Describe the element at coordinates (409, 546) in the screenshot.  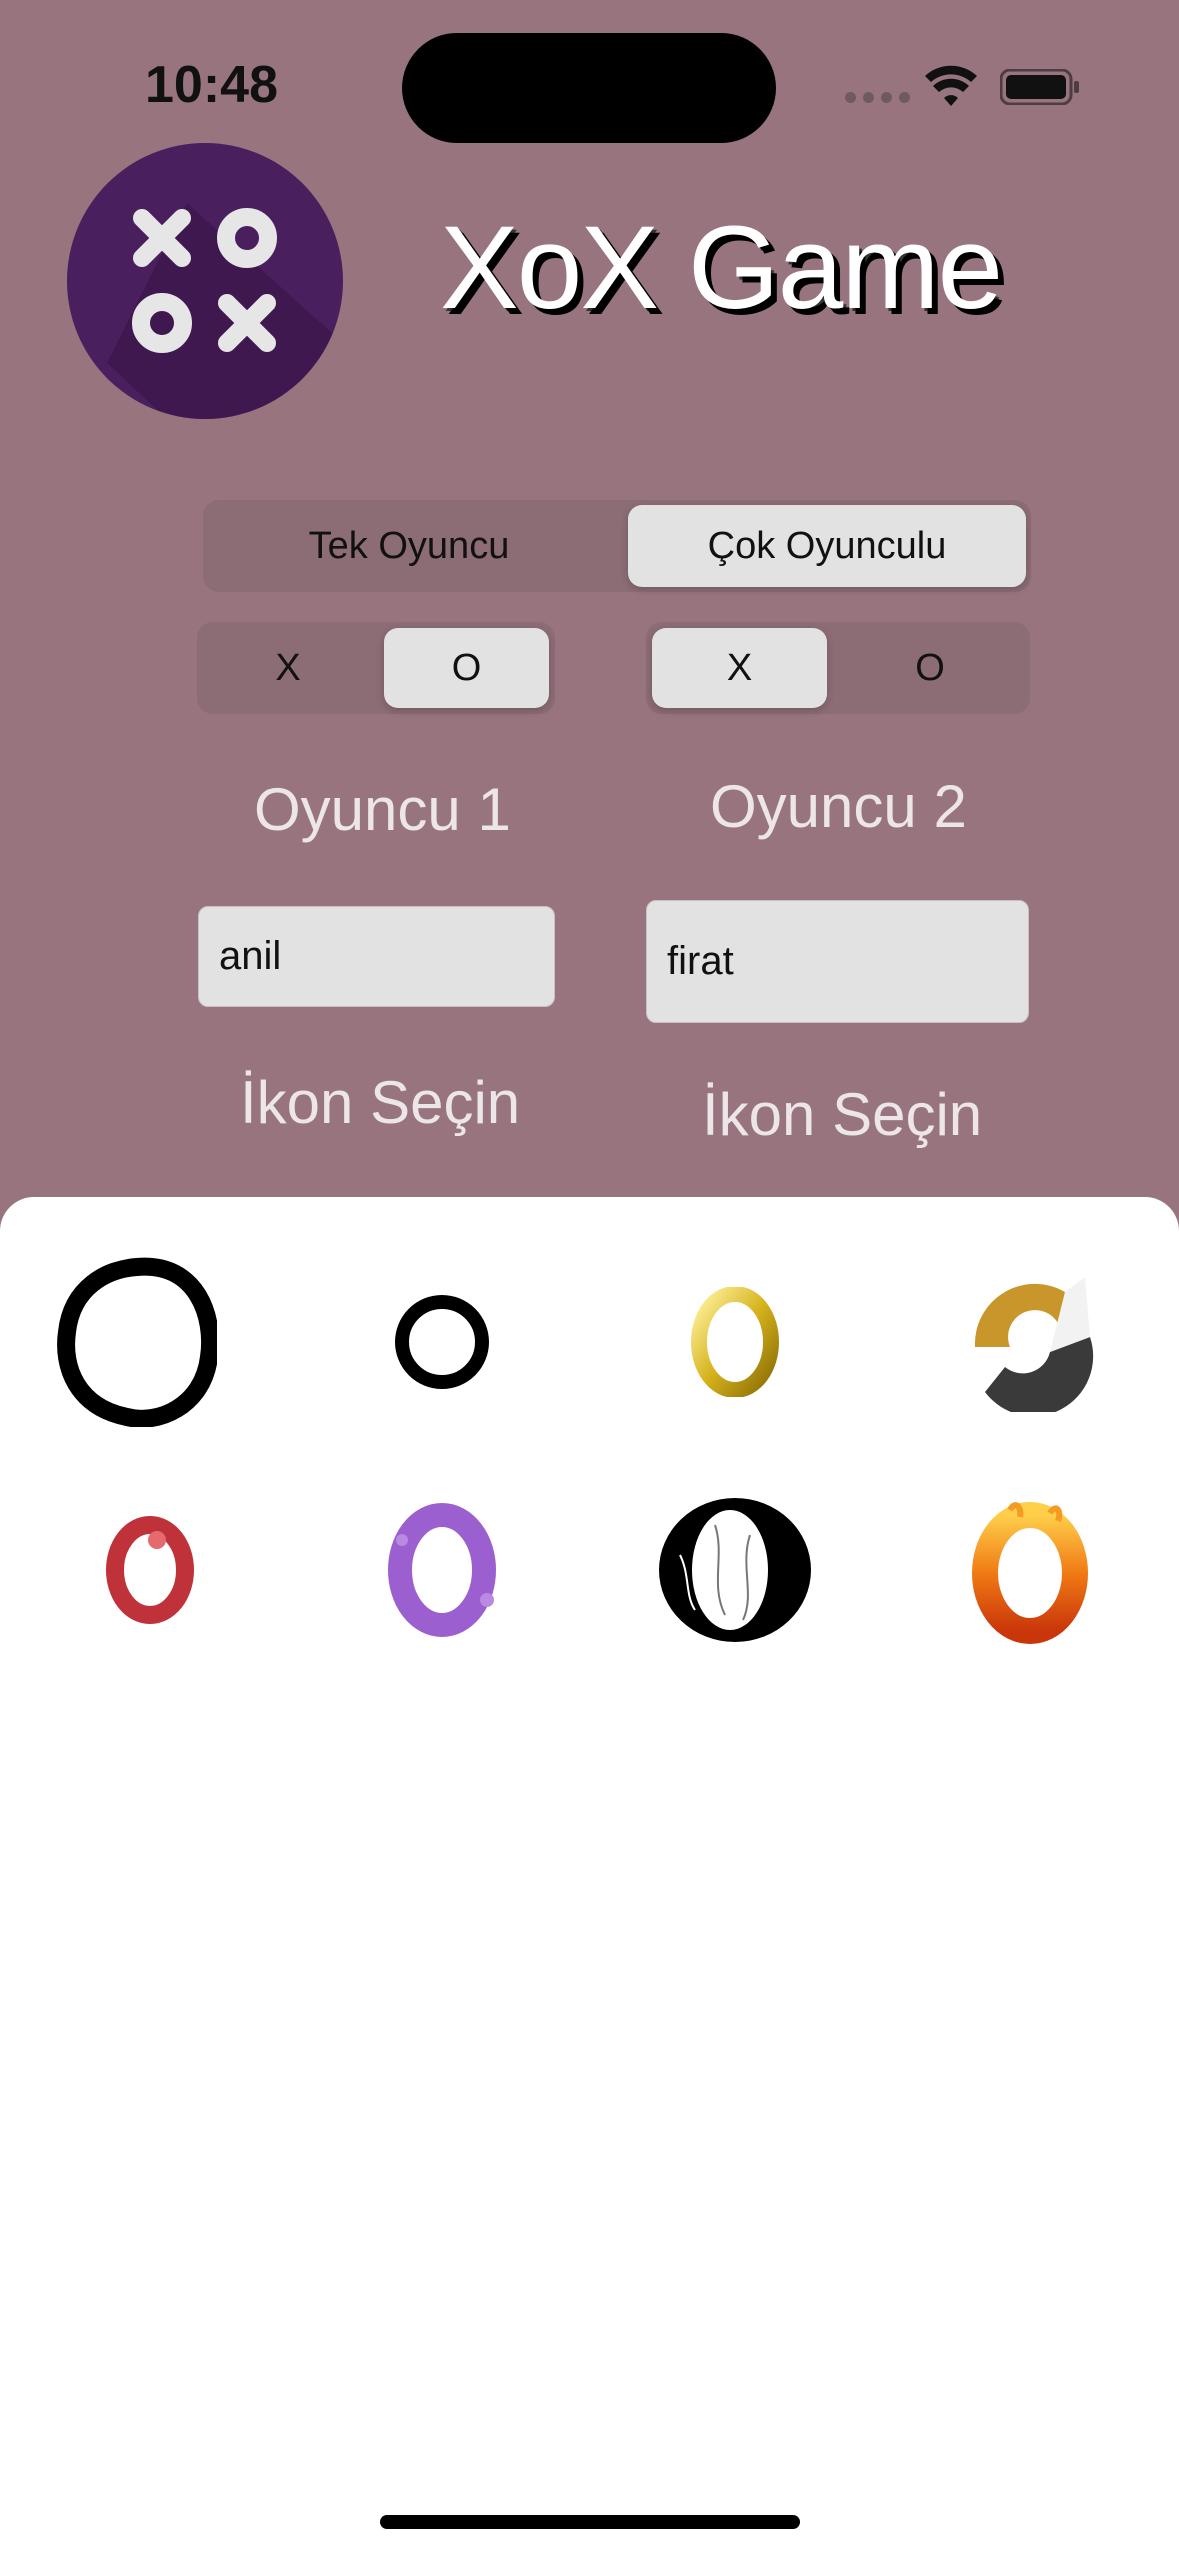
I see `mode-single-player: Tek Oyuncu` at that location.